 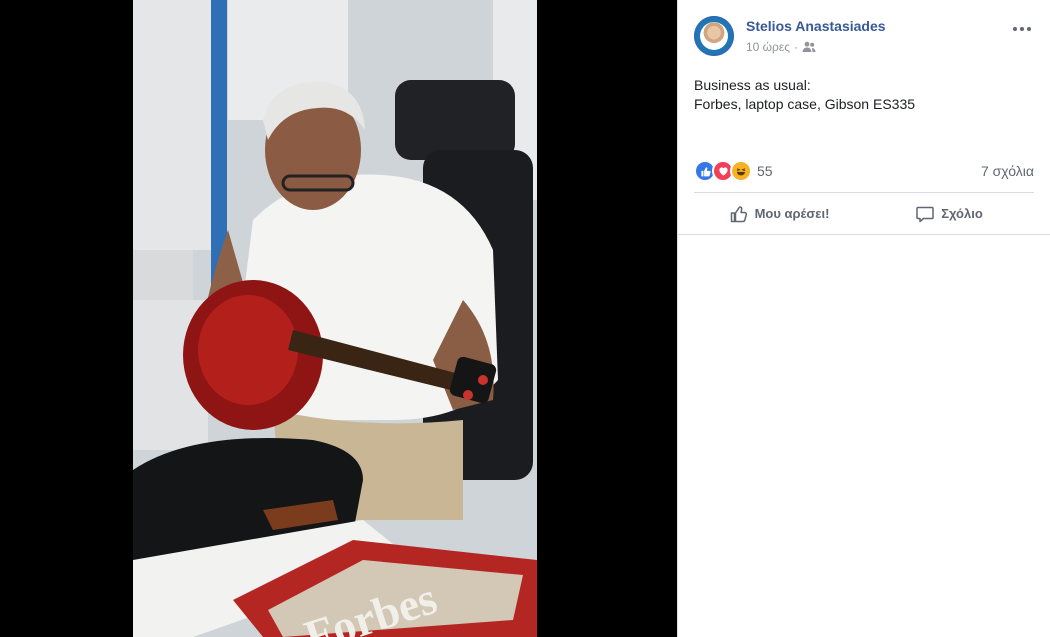 What do you see at coordinates (738, 213) in the screenshot?
I see `thumbs-up-icon` at bounding box center [738, 213].